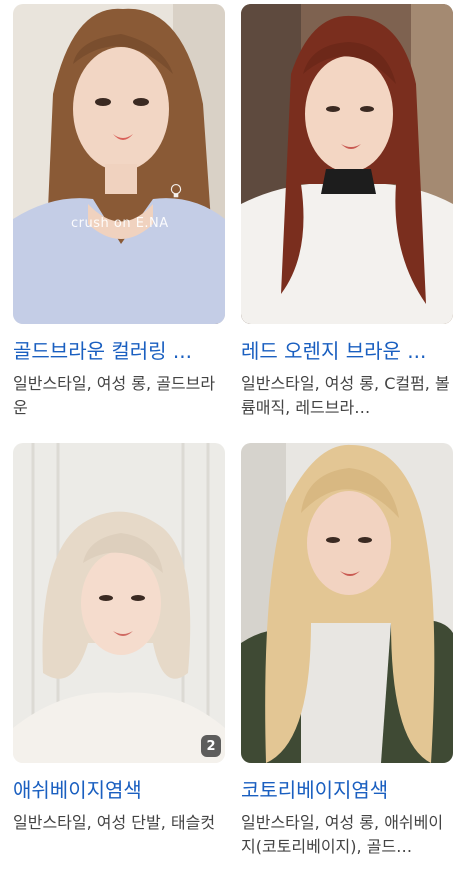  I want to click on hairstyle-tags: 일반스타일, 여성 단발, 태슬컷, so click(114, 822).